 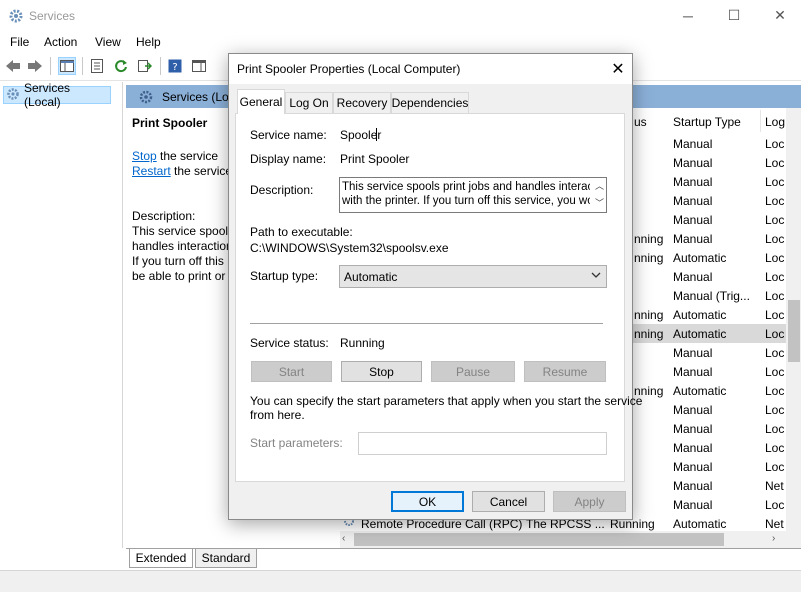 What do you see at coordinates (376, 134) in the screenshot?
I see `text-cursor` at bounding box center [376, 134].